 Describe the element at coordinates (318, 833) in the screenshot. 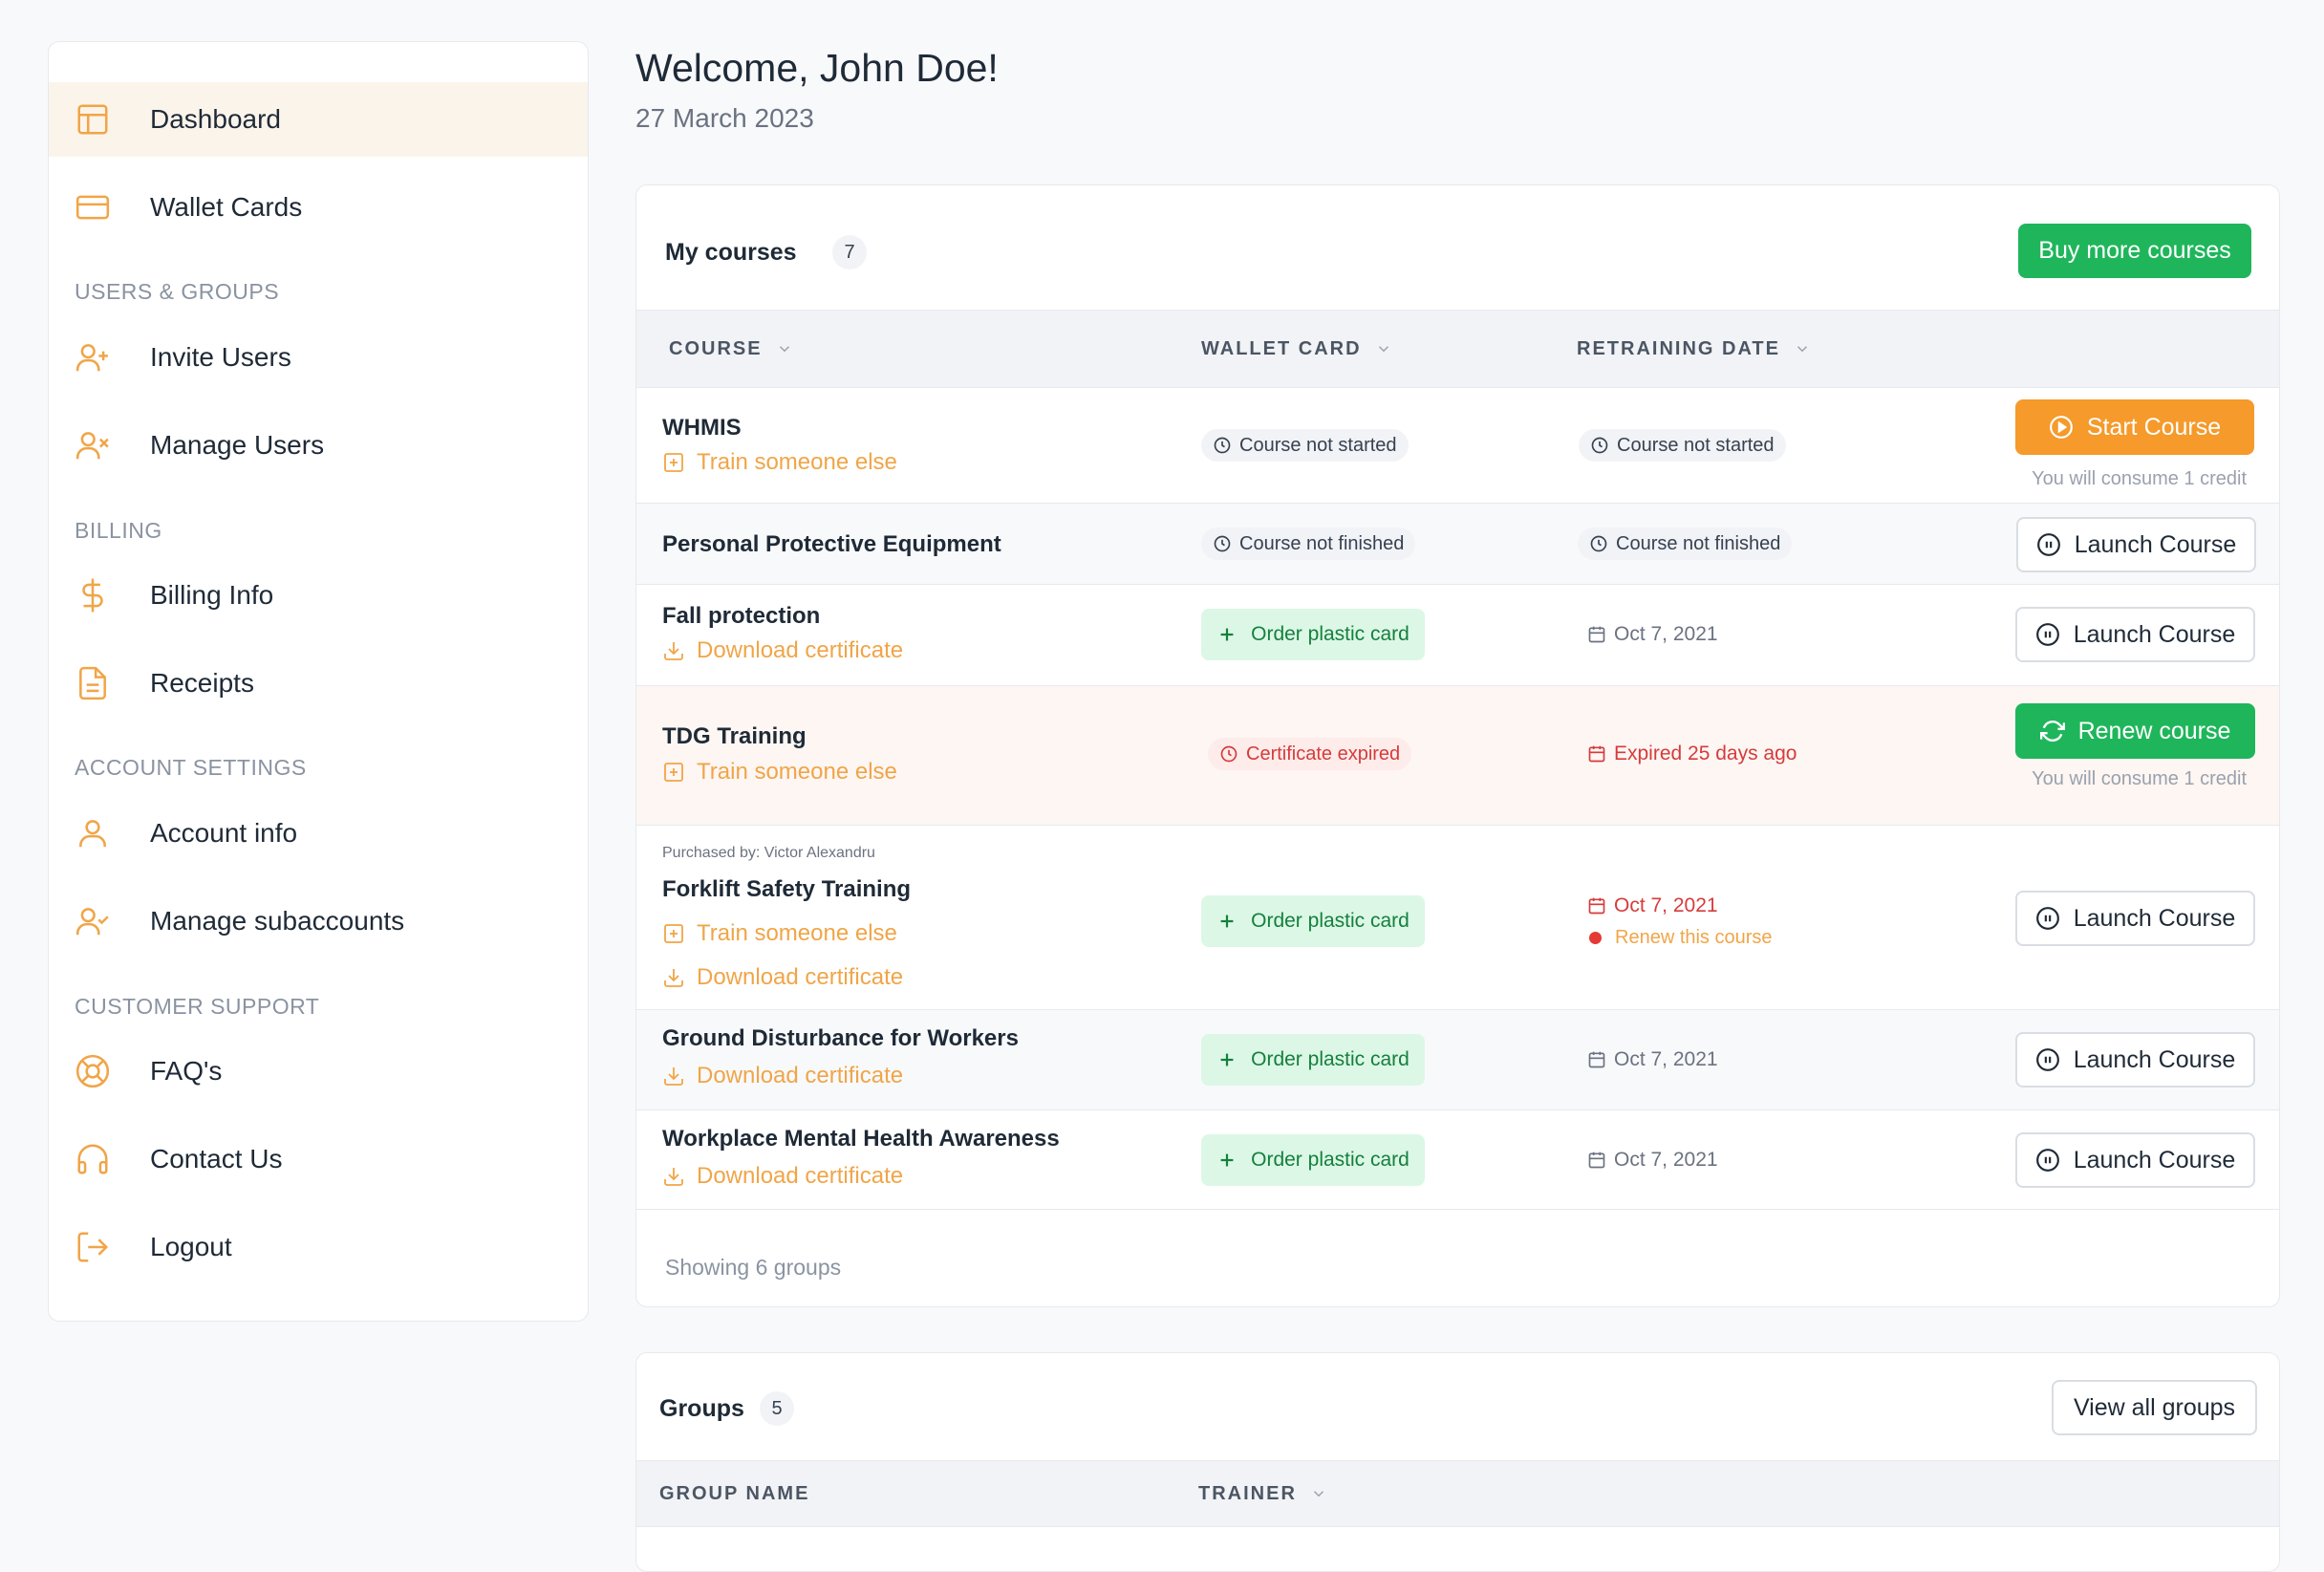

I see `sidebar-item-account-info: Account info` at that location.